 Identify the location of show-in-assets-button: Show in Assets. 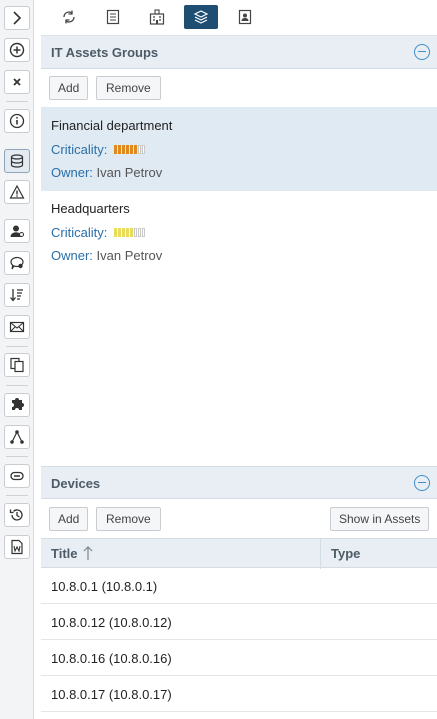
(380, 519).